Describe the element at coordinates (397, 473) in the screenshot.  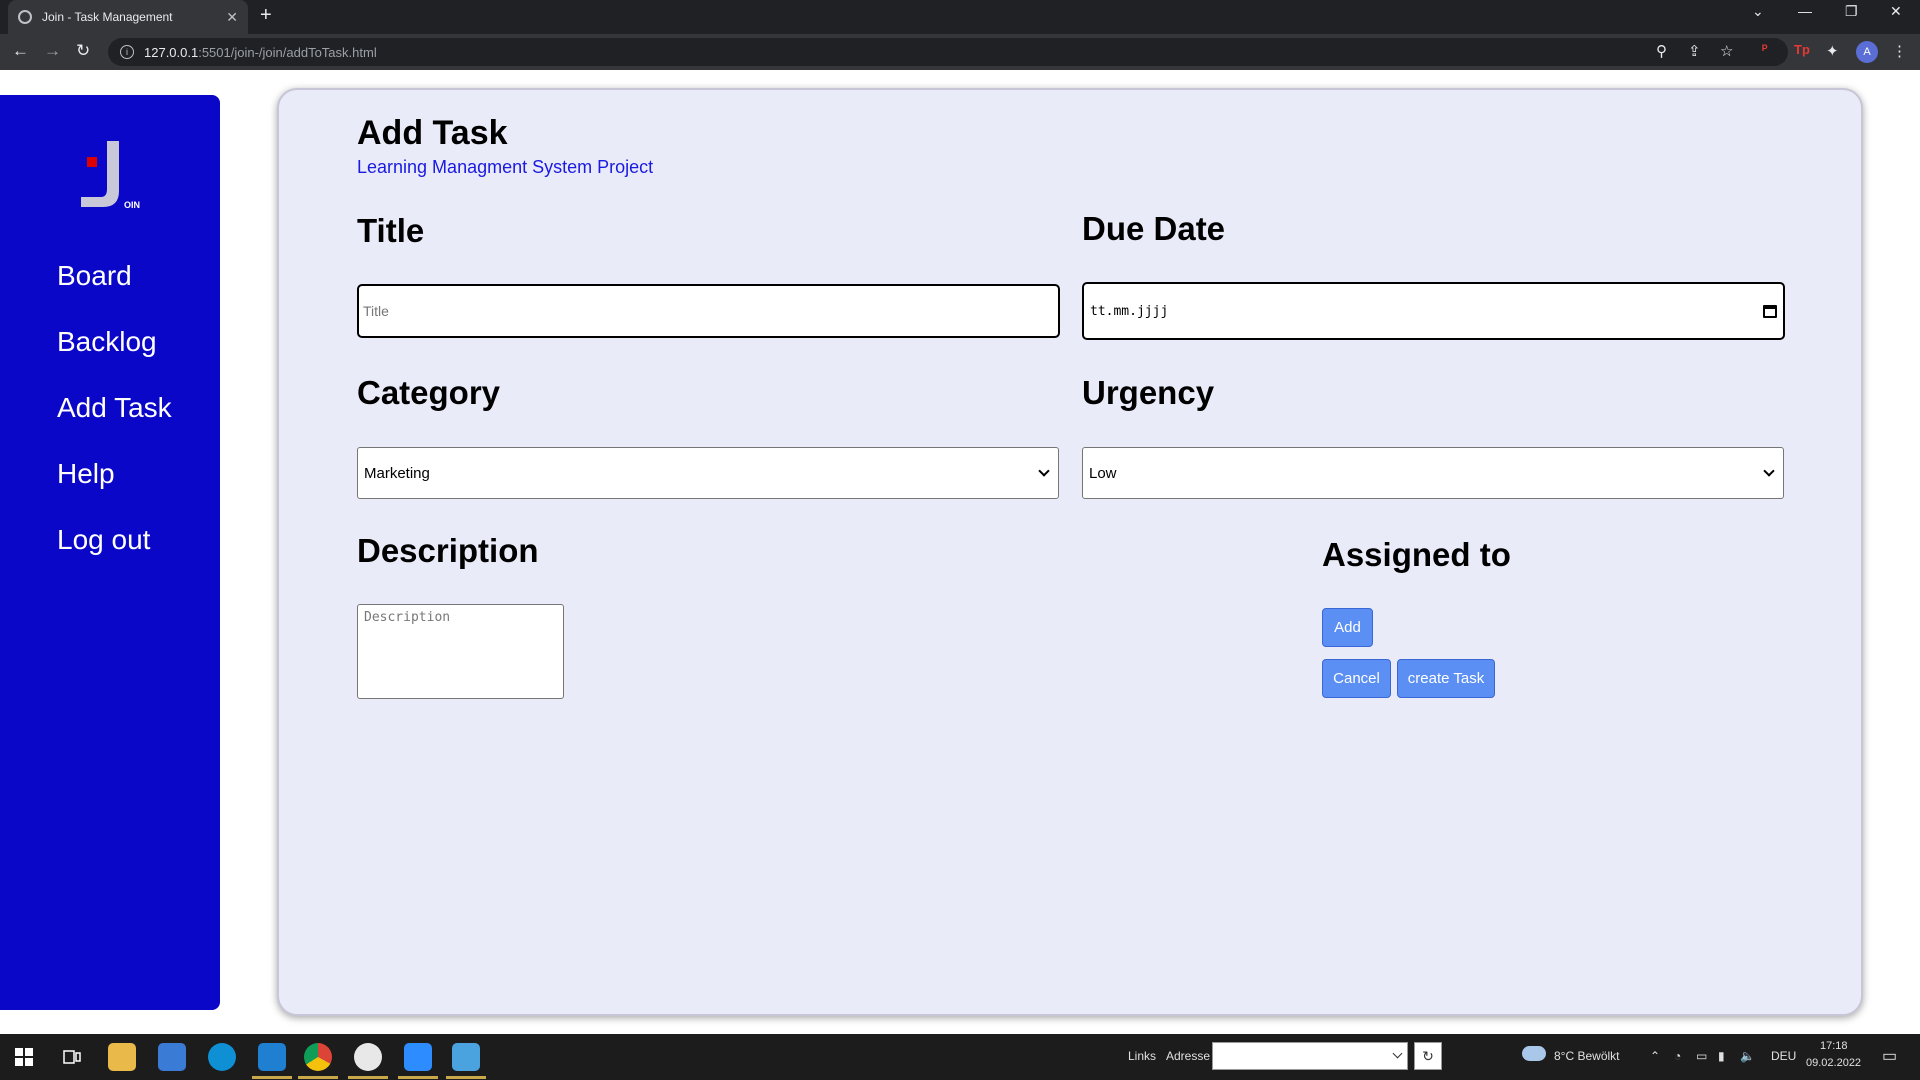
I see `category-selected-value: Marketing` at that location.